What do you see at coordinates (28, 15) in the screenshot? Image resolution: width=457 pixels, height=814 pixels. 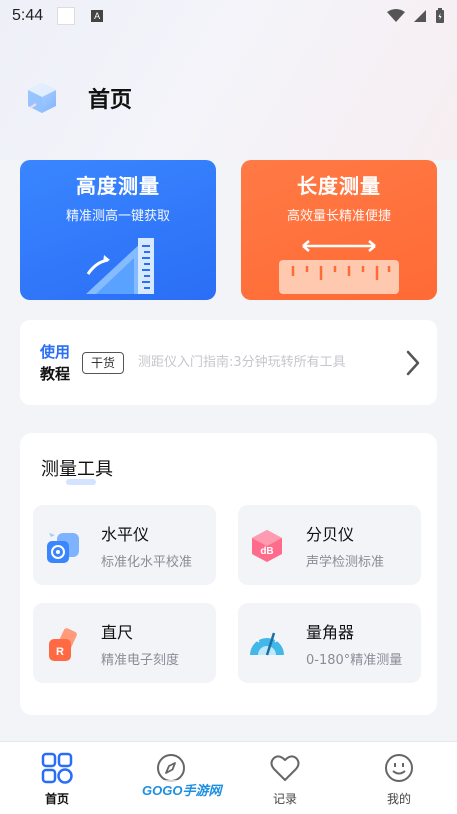 I see `status-time: 5:44` at bounding box center [28, 15].